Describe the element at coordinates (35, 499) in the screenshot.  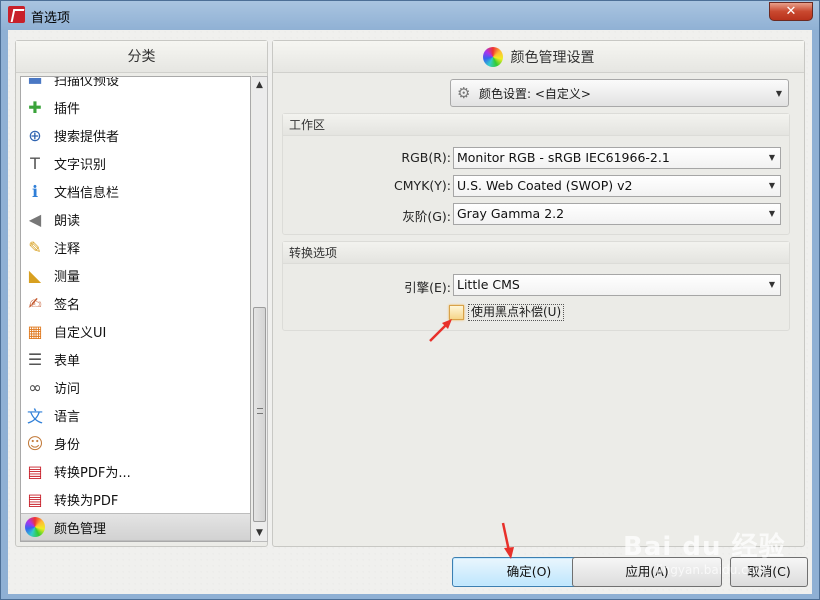
I see `pdf-convert-to-icon: ▤` at that location.